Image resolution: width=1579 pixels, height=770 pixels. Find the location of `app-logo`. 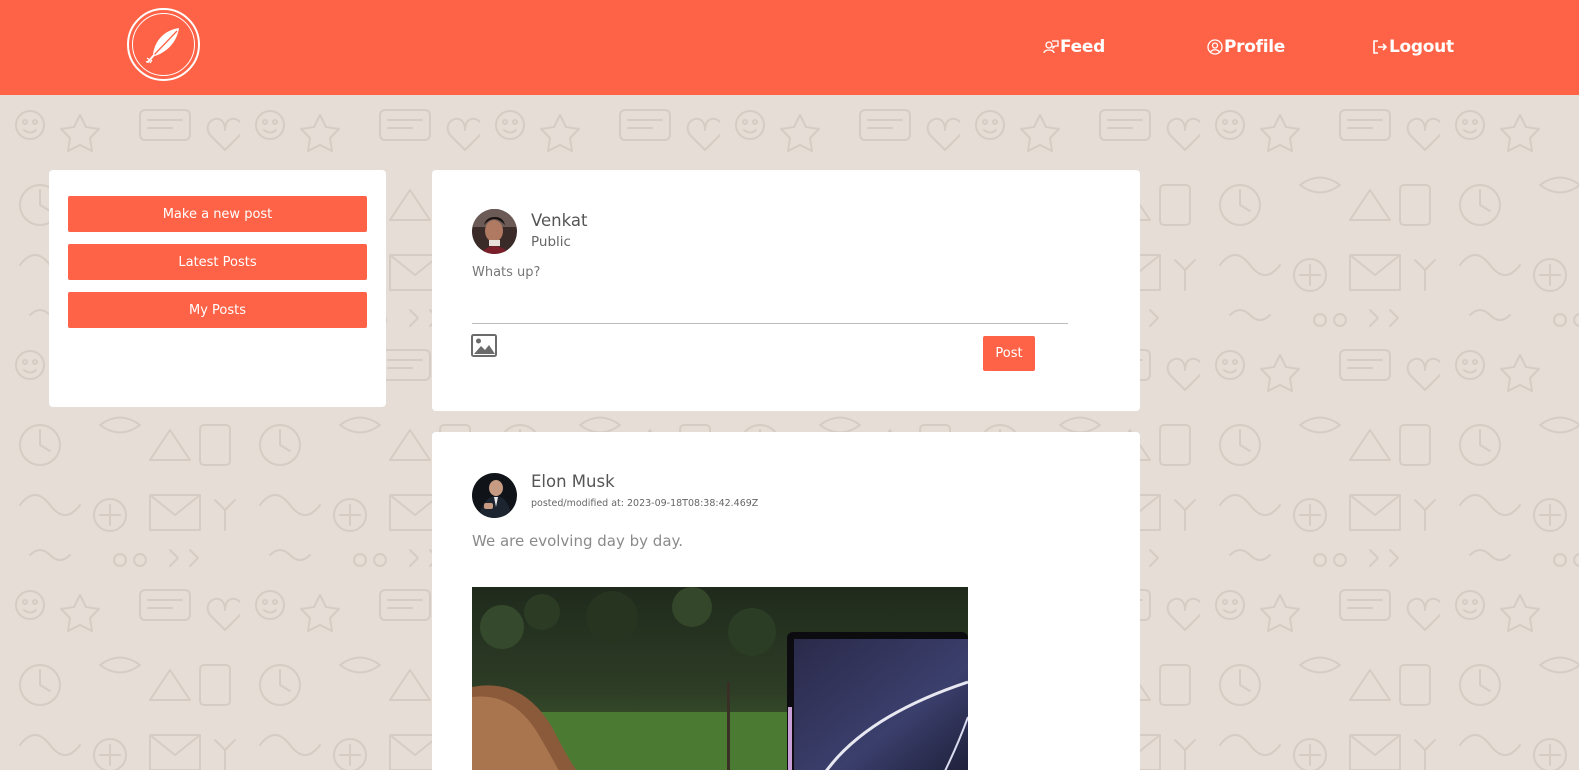

app-logo is located at coordinates (163, 44).